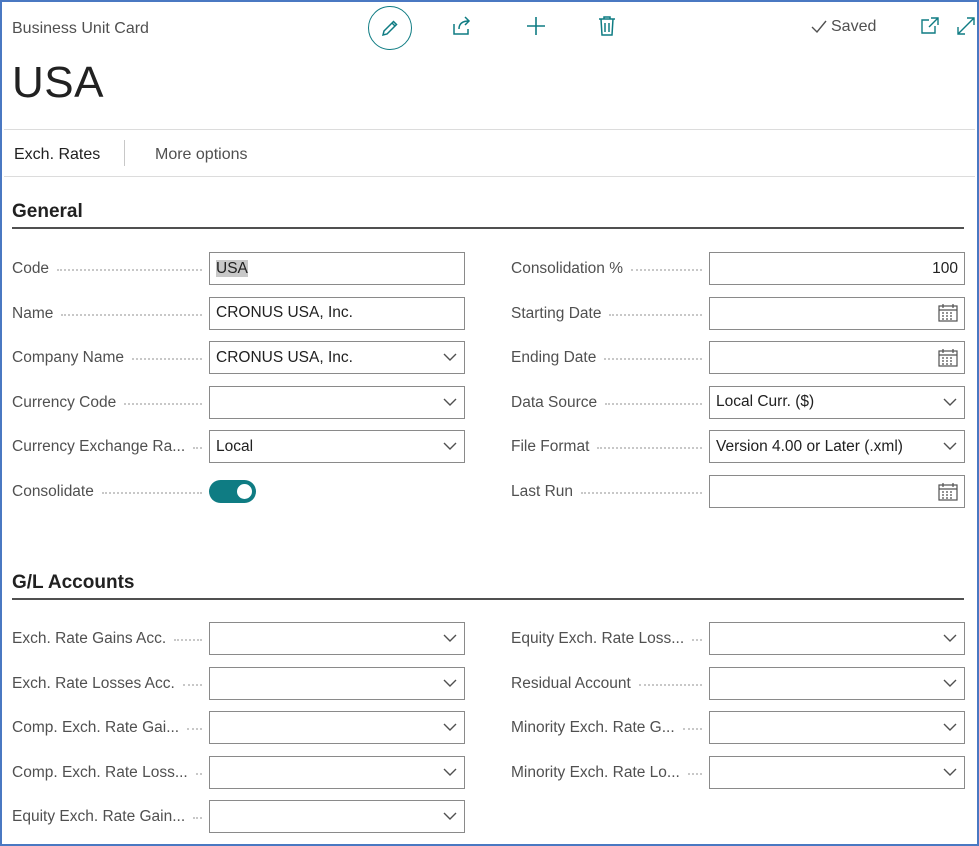  Describe the element at coordinates (337, 638) in the screenshot. I see `select-exch-rate-gains-acc` at that location.